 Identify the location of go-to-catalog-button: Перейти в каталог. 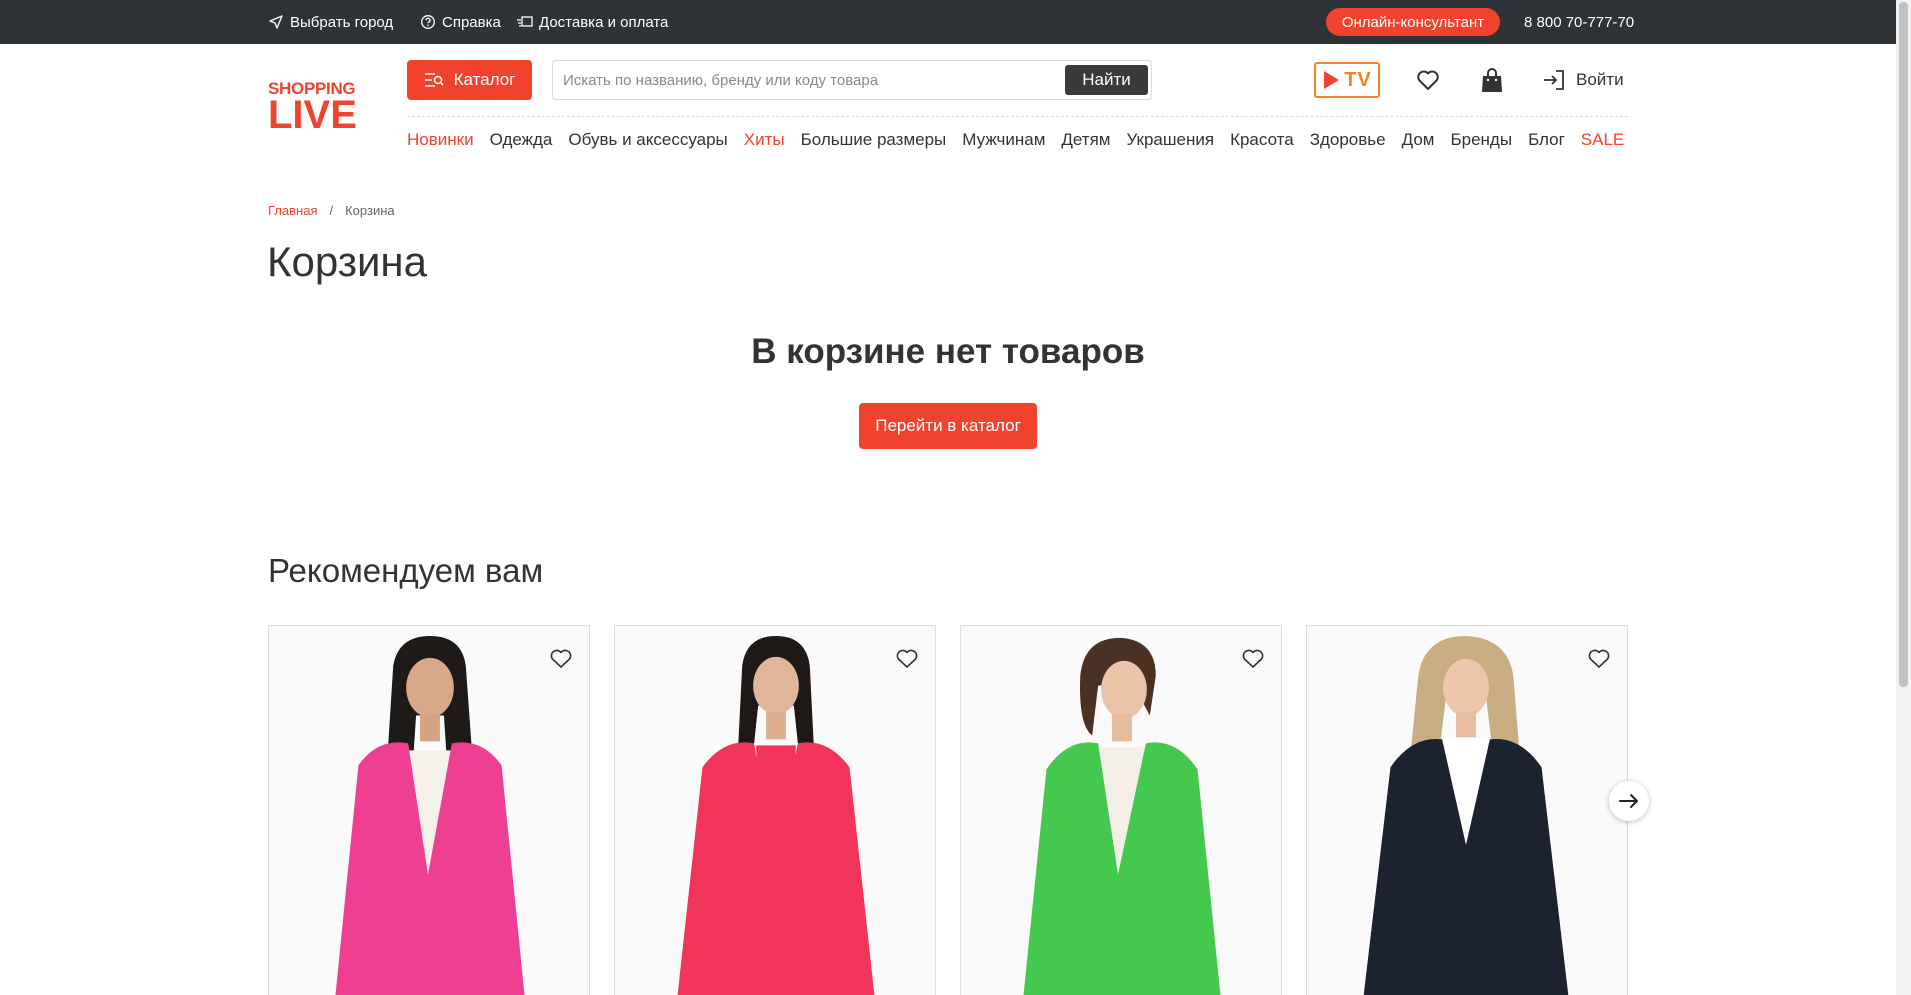
(948, 426).